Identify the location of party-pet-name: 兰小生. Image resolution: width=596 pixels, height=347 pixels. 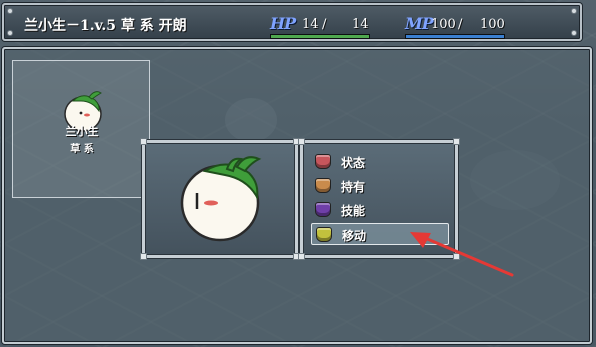
(82, 131).